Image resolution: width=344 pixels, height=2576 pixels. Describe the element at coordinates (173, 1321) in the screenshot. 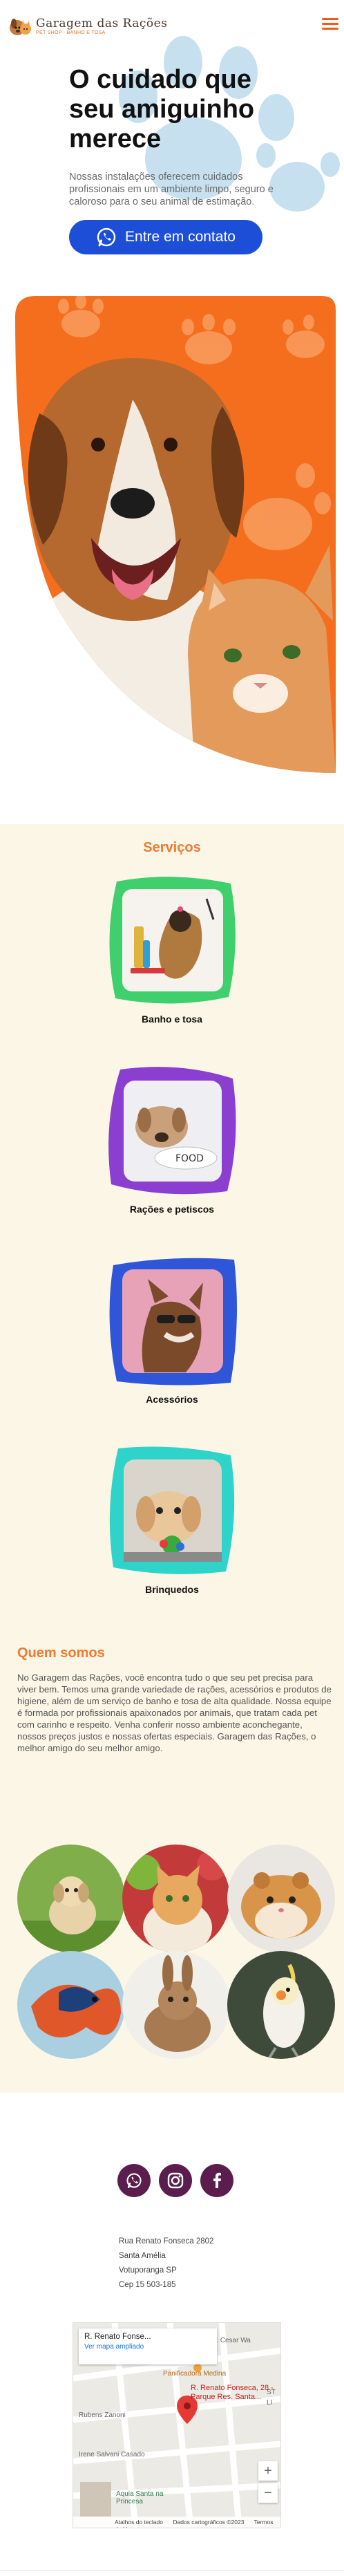

I see `service-photo-accessories` at that location.